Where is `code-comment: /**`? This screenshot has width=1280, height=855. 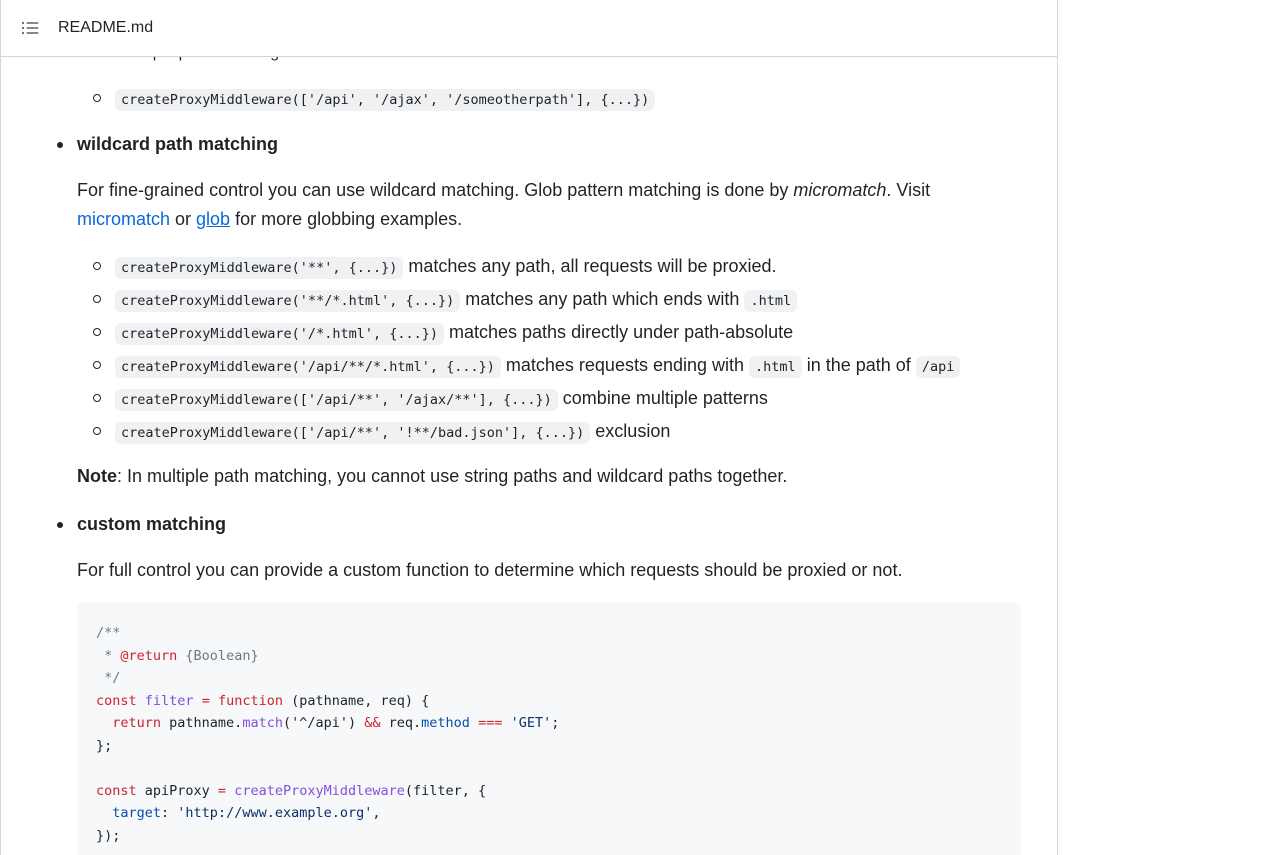
code-comment: /** is located at coordinates (108, 633).